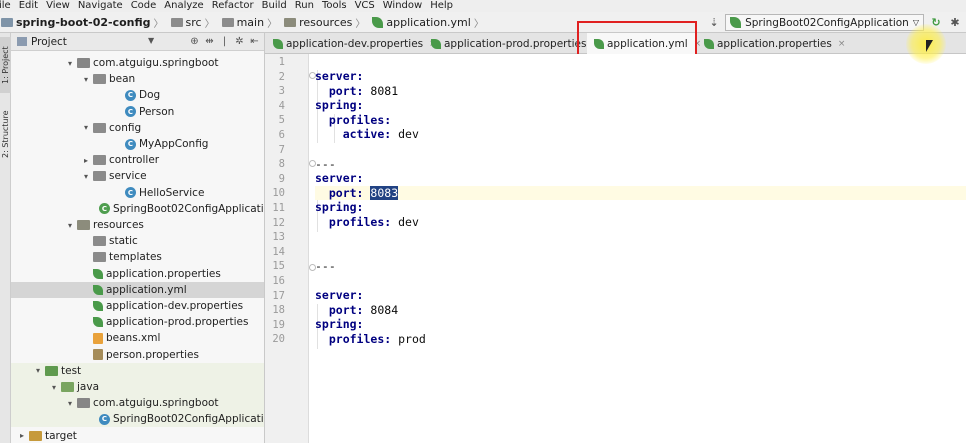 This screenshot has width=966, height=443. Describe the element at coordinates (194, 22) in the screenshot. I see `breadcrumb-src: src` at that location.